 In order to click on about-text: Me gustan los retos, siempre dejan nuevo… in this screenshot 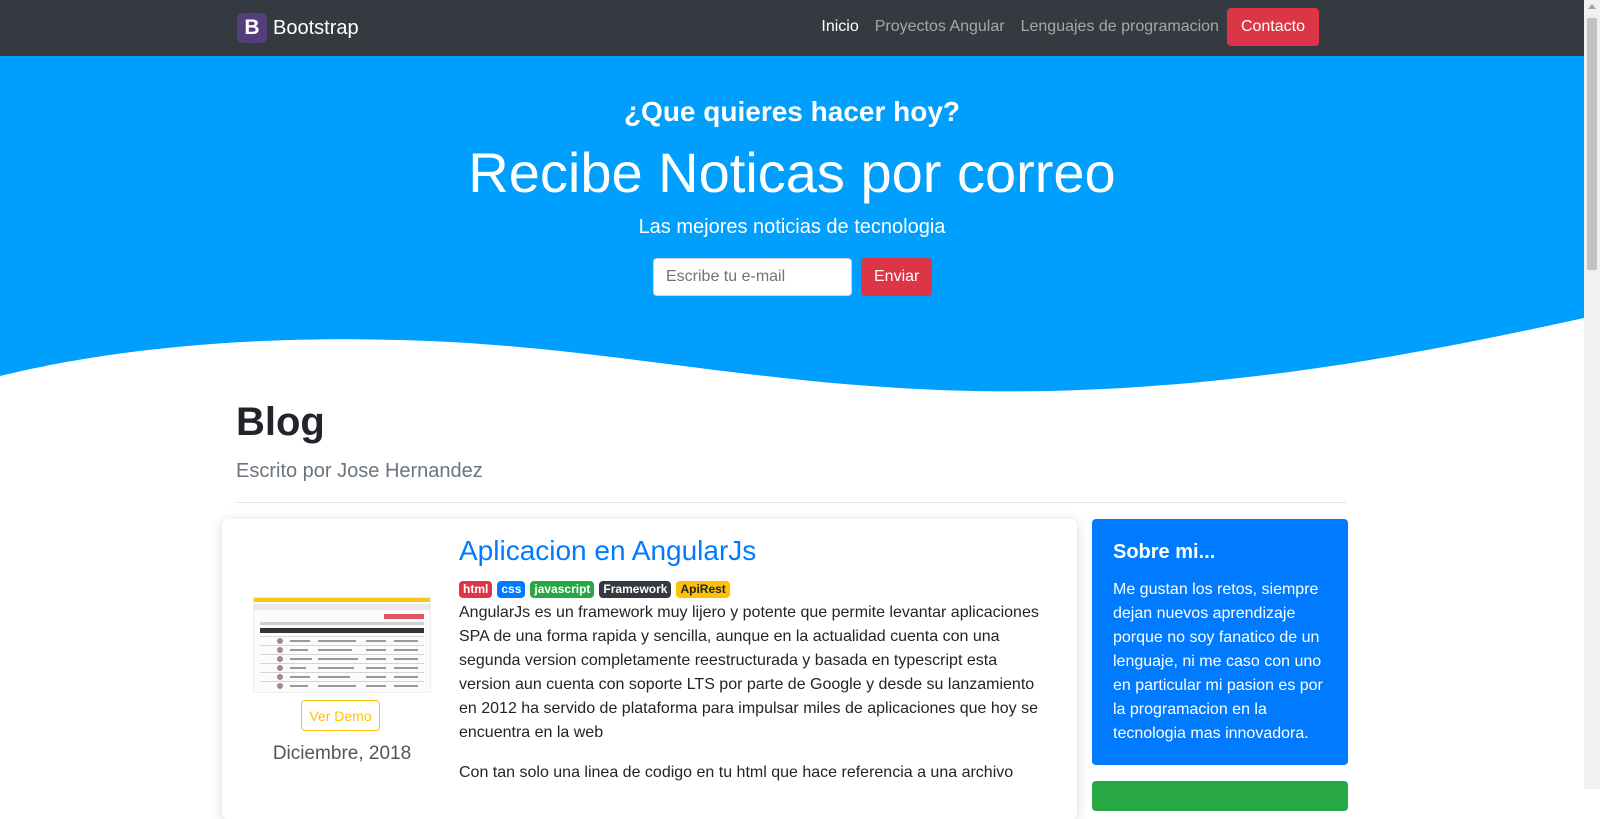, I will do `click(1218, 661)`.